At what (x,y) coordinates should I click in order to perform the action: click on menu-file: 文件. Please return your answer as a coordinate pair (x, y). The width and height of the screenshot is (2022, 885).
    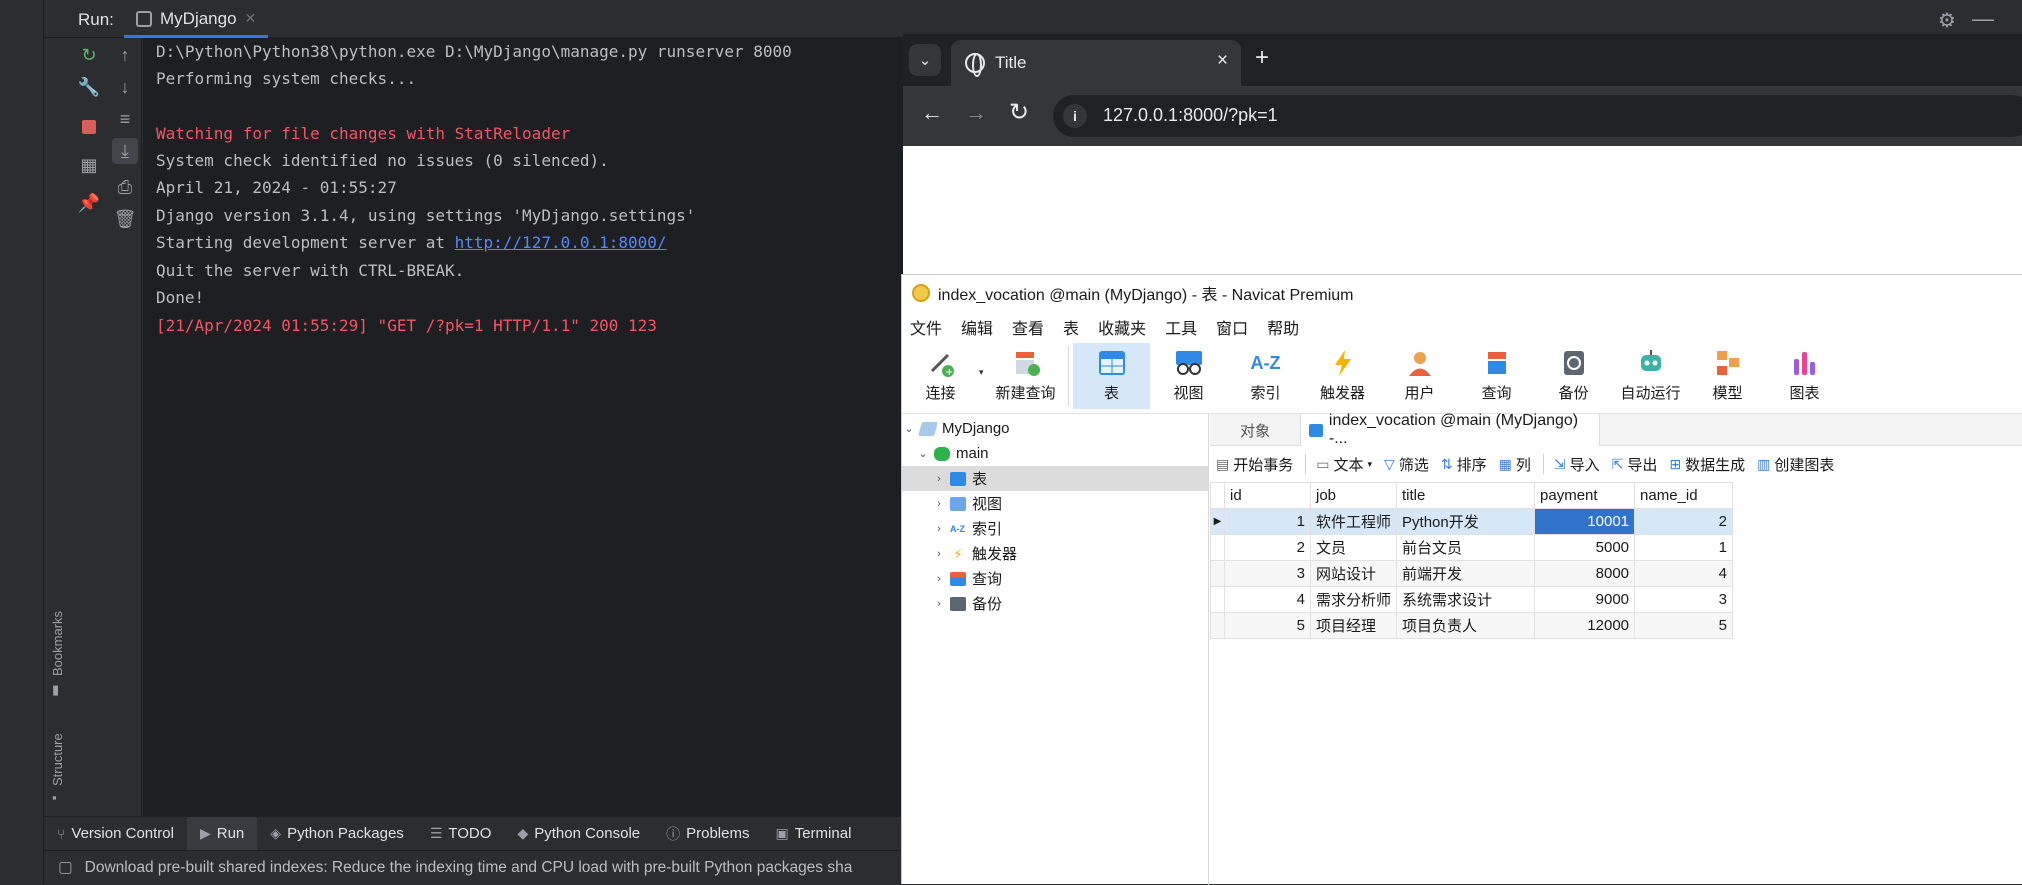
    Looking at the image, I should click on (927, 327).